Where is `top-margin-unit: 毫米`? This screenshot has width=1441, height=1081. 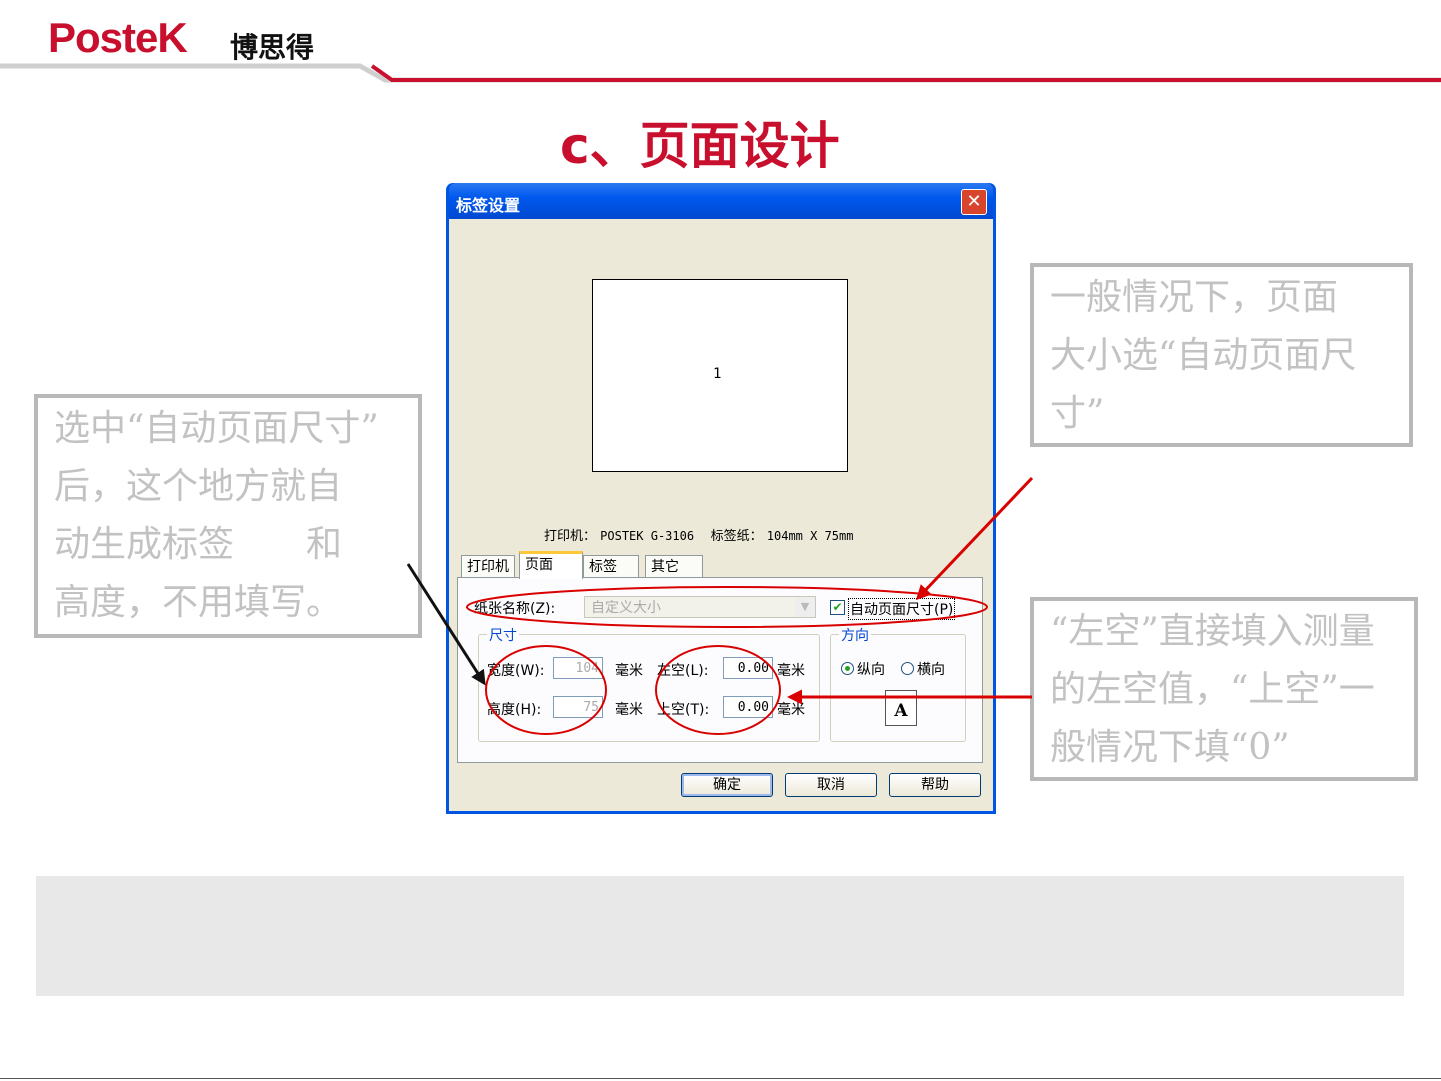 top-margin-unit: 毫米 is located at coordinates (791, 710).